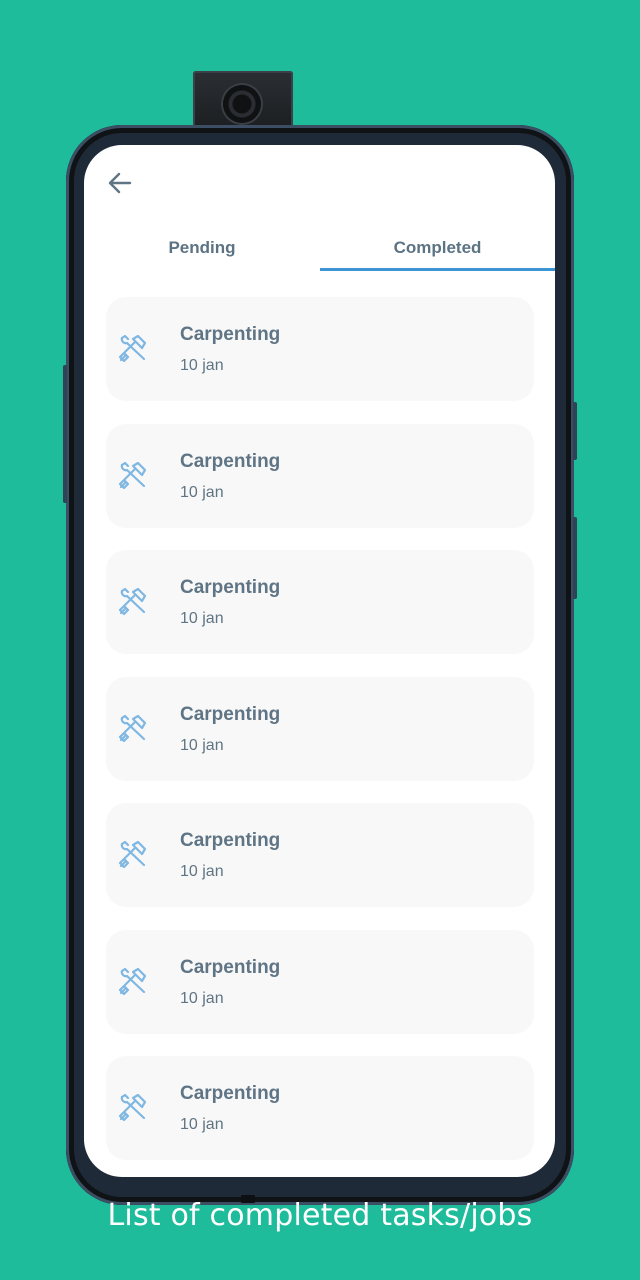 The height and width of the screenshot is (1280, 640). I want to click on tab-pending: Pending, so click(202, 248).